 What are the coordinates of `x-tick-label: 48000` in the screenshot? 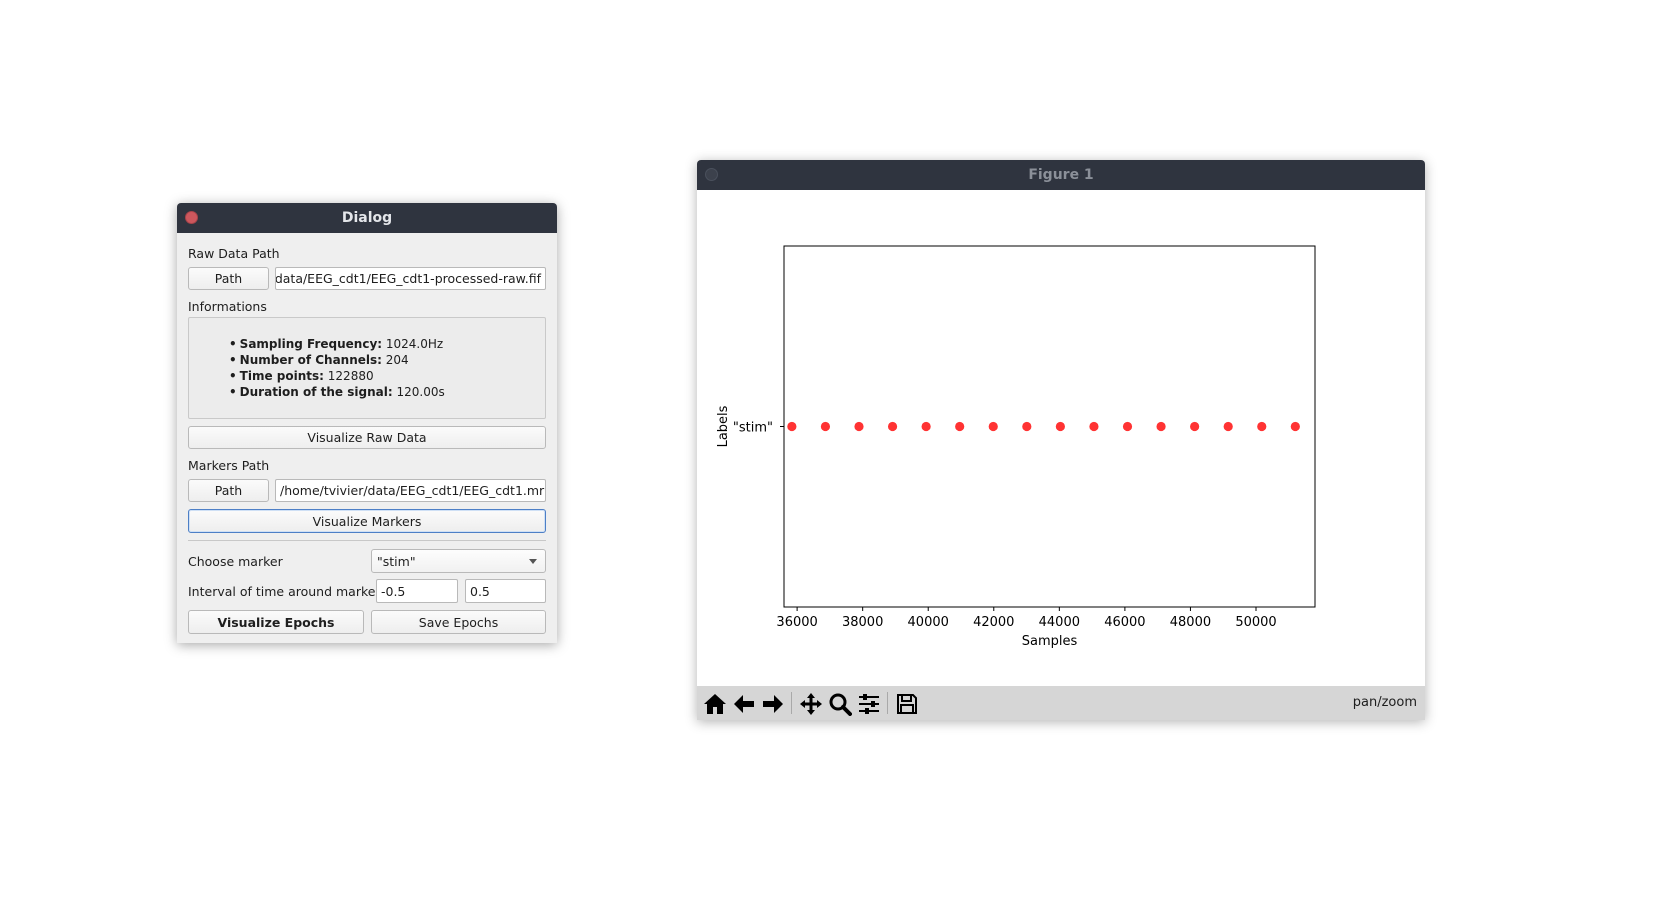 It's located at (1190, 622).